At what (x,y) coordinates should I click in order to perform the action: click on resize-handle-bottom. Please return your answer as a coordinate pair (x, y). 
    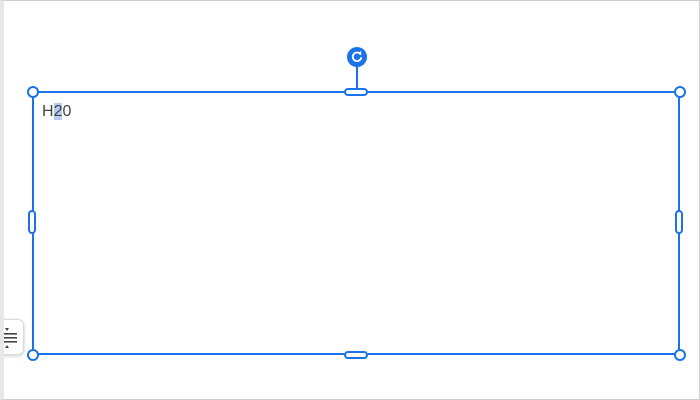
    Looking at the image, I should click on (356, 355).